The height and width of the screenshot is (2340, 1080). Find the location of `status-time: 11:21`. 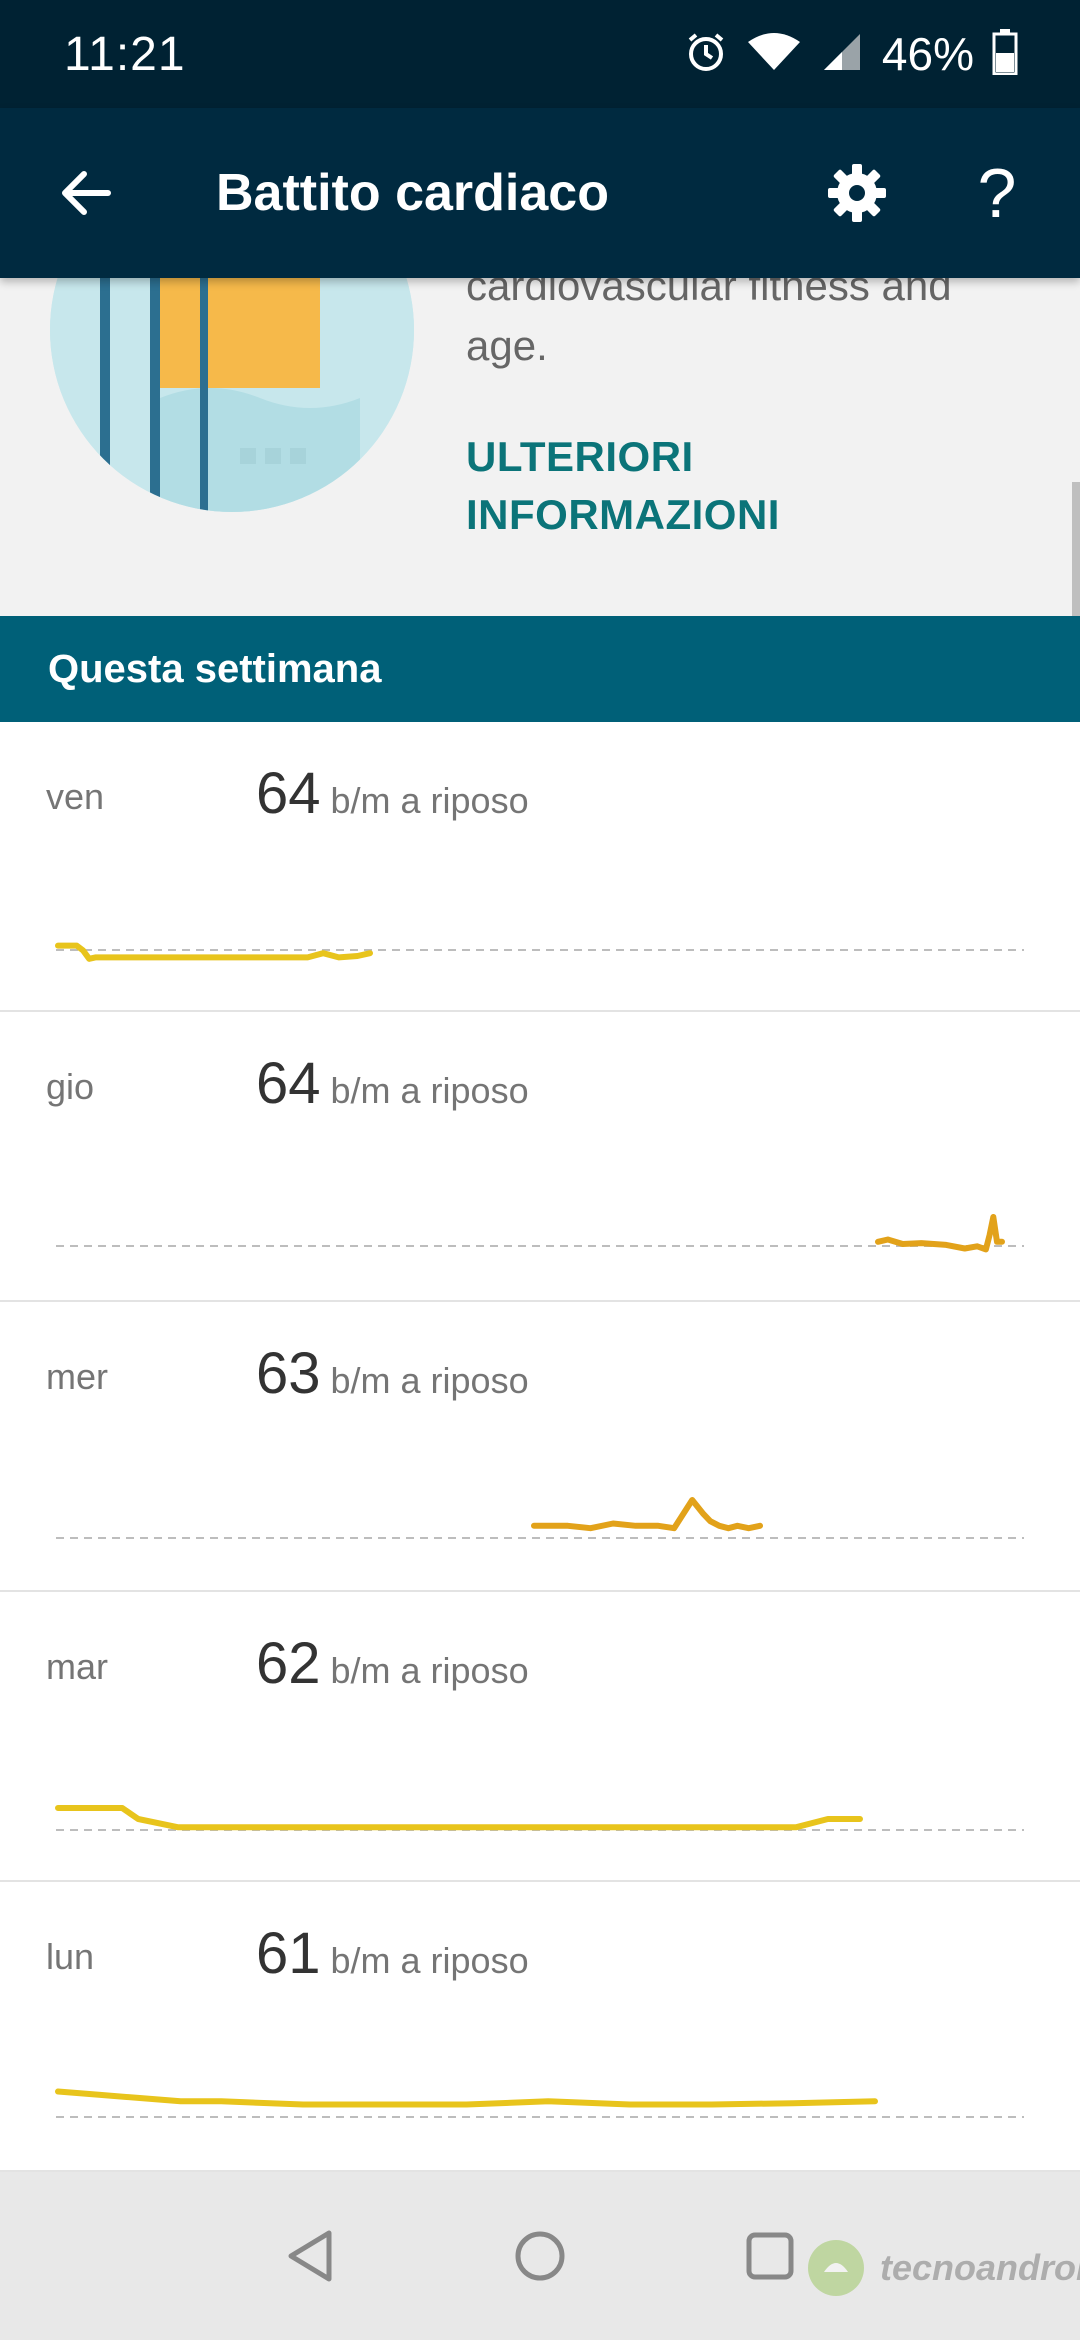

status-time: 11:21 is located at coordinates (125, 54).